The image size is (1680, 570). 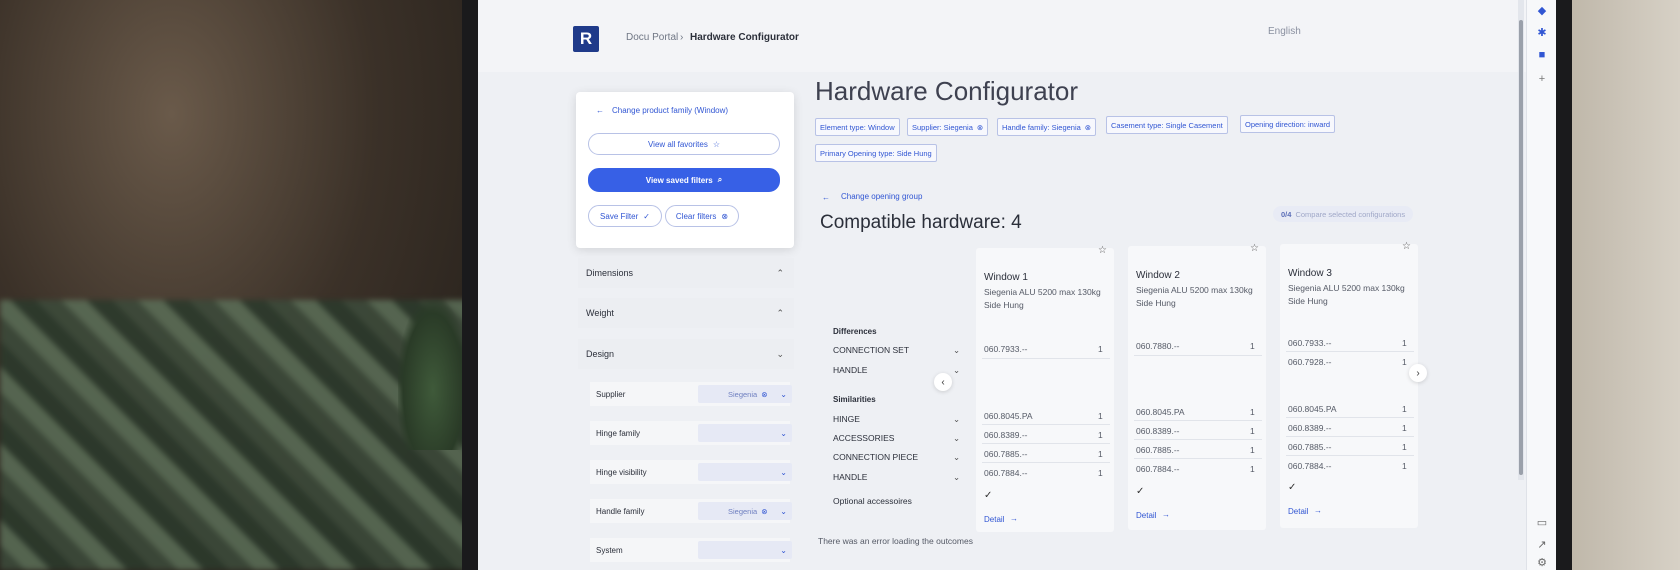 I want to click on breadcrumb-root: Docu Portal, so click(x=652, y=37).